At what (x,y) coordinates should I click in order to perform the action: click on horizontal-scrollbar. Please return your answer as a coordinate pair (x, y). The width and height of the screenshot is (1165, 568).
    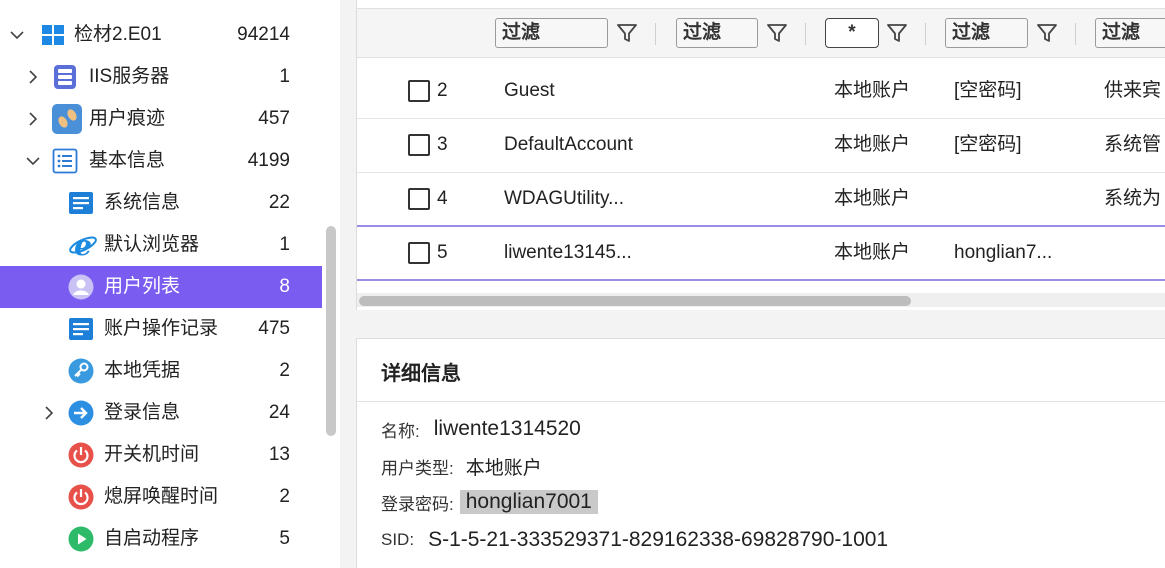
    Looking at the image, I should click on (761, 300).